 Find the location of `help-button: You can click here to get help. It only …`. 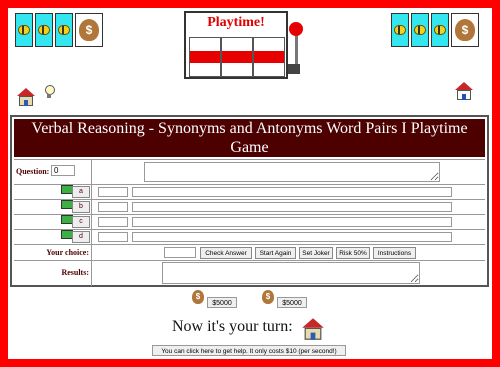

help-button: You can click here to get help. It only … is located at coordinates (249, 350).